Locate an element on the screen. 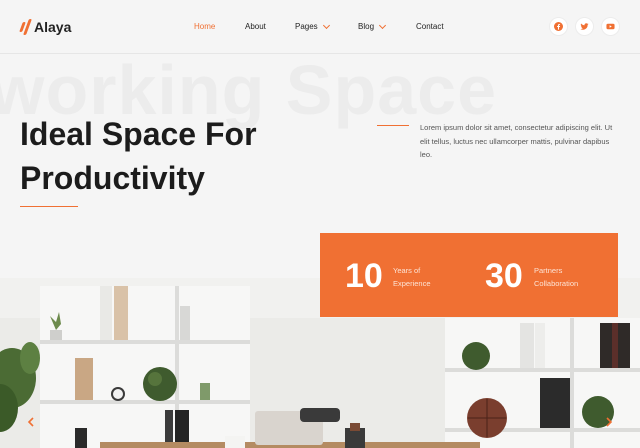 This screenshot has width=640, height=448. site-header: Alaya Home About Pages Blog Contact is located at coordinates (320, 27).